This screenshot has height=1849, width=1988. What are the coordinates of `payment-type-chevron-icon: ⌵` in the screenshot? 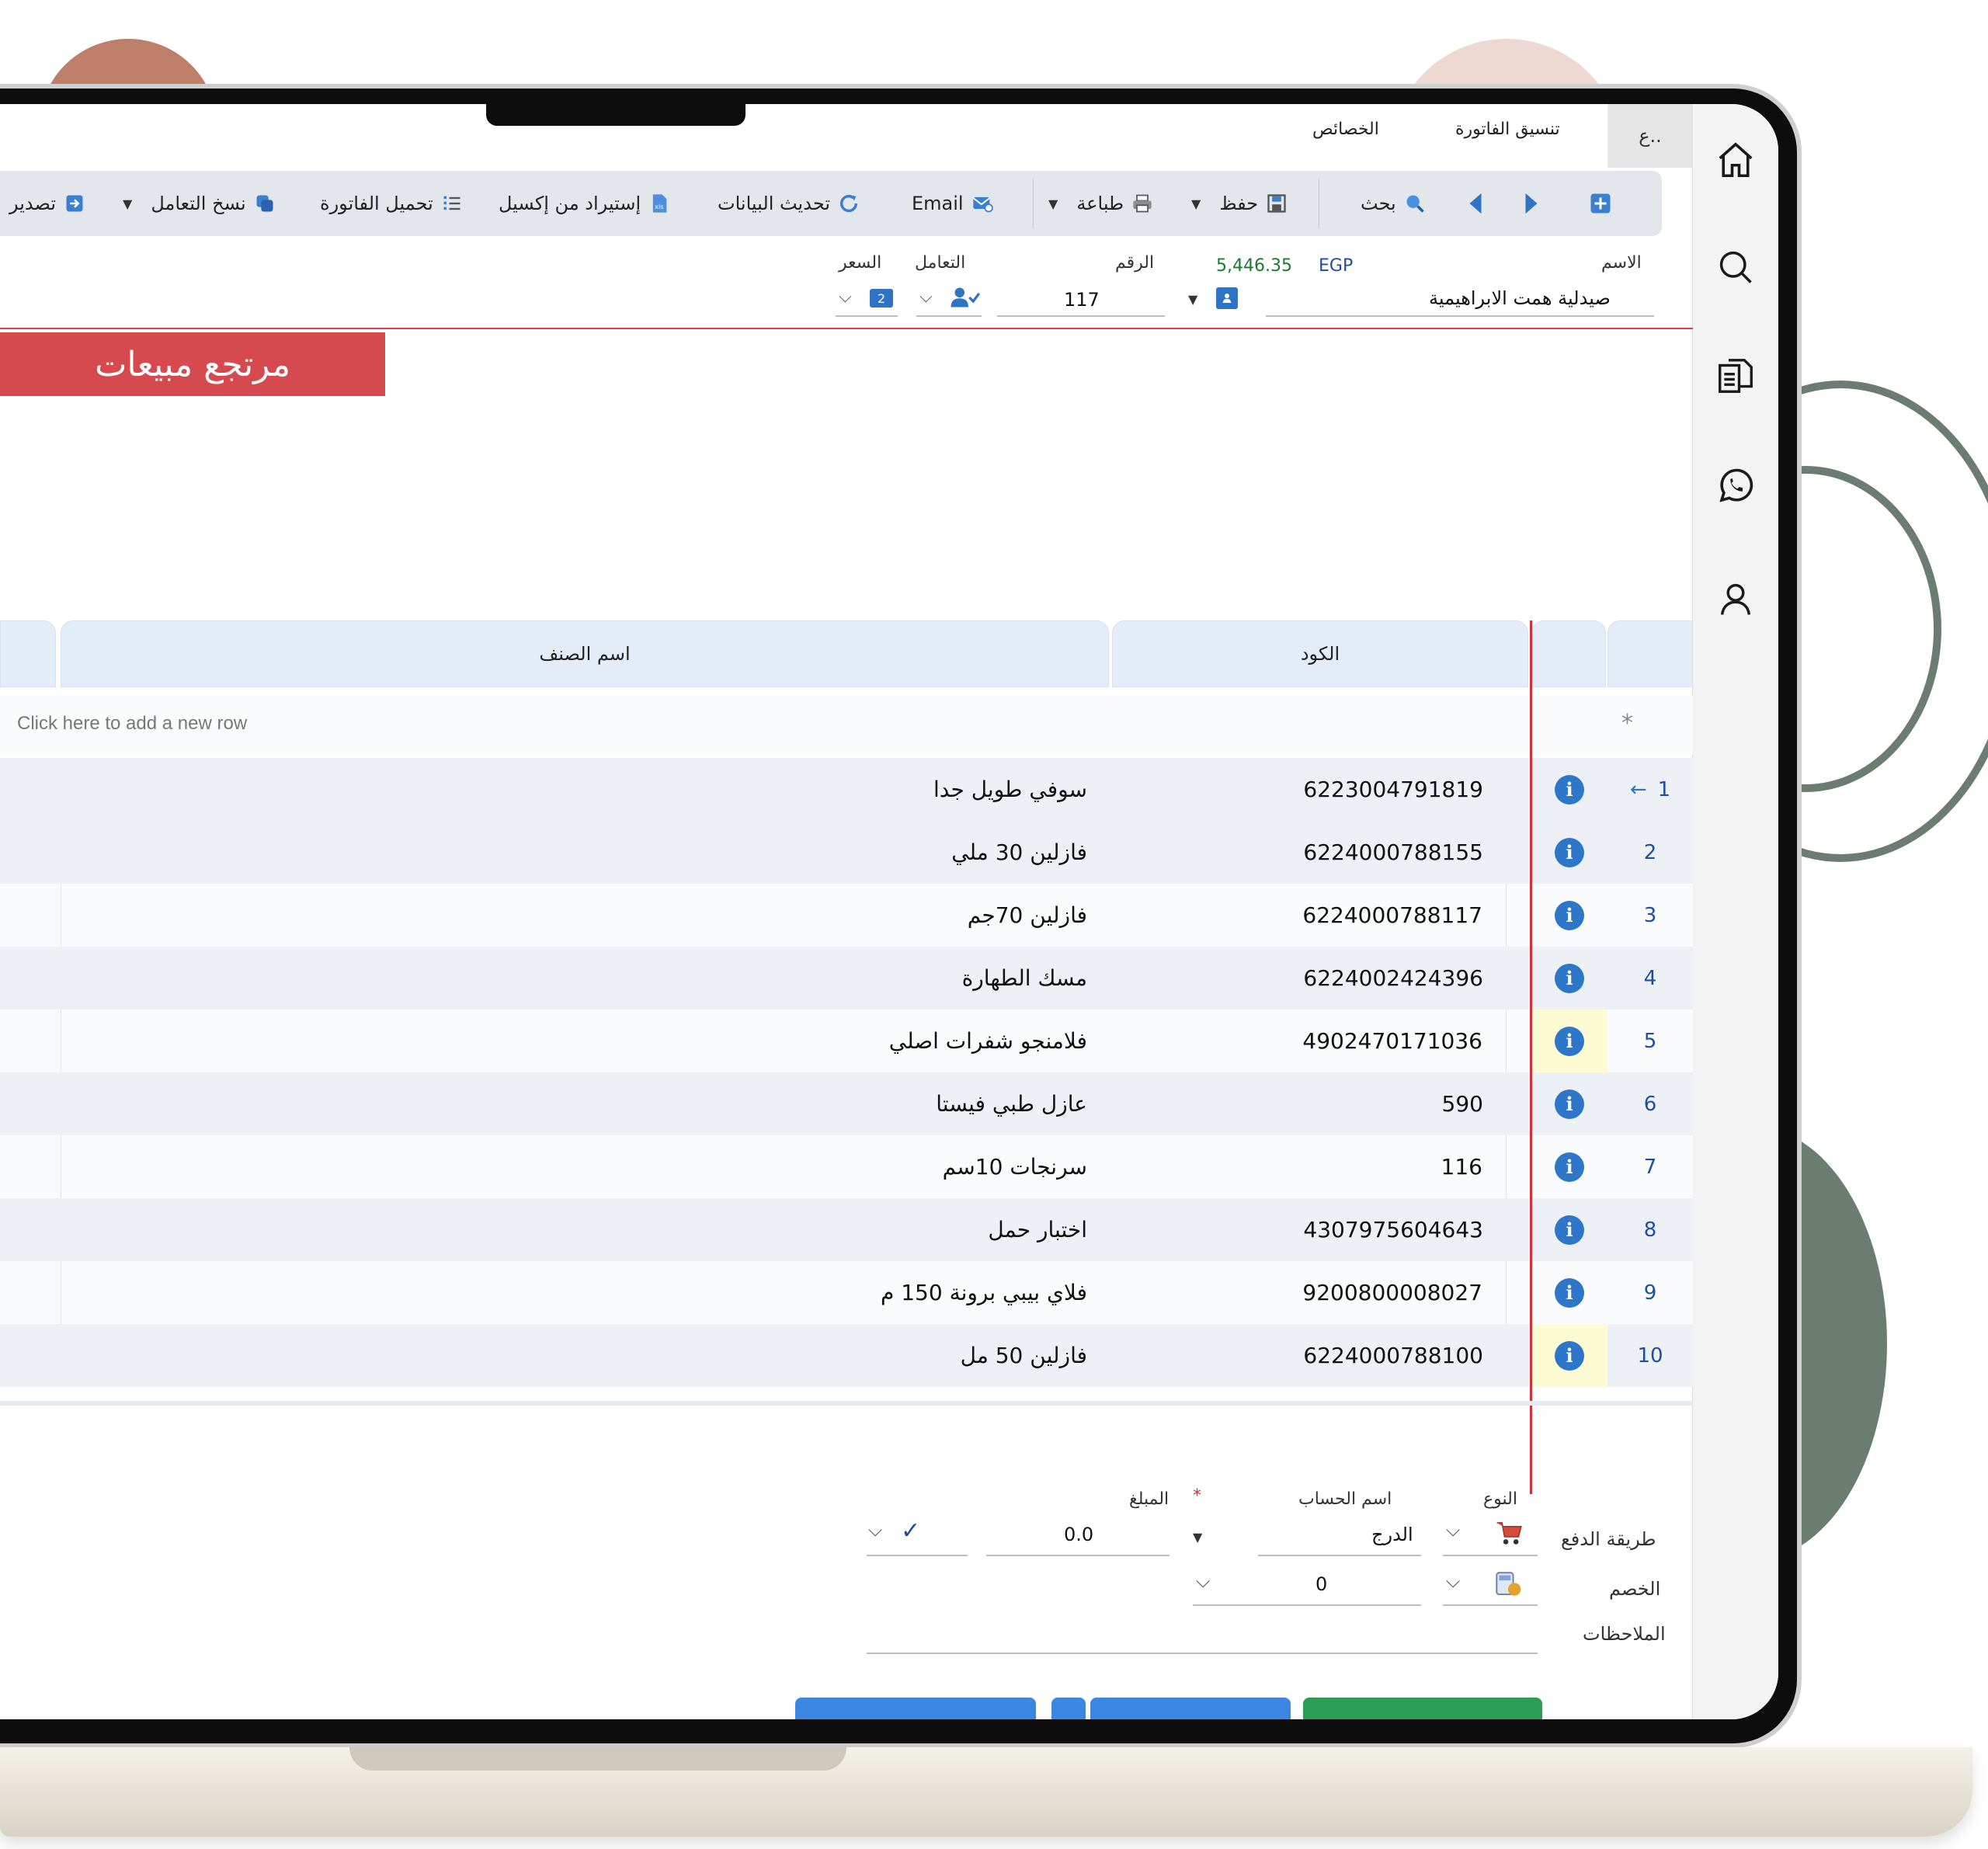 It's located at (1453, 1530).